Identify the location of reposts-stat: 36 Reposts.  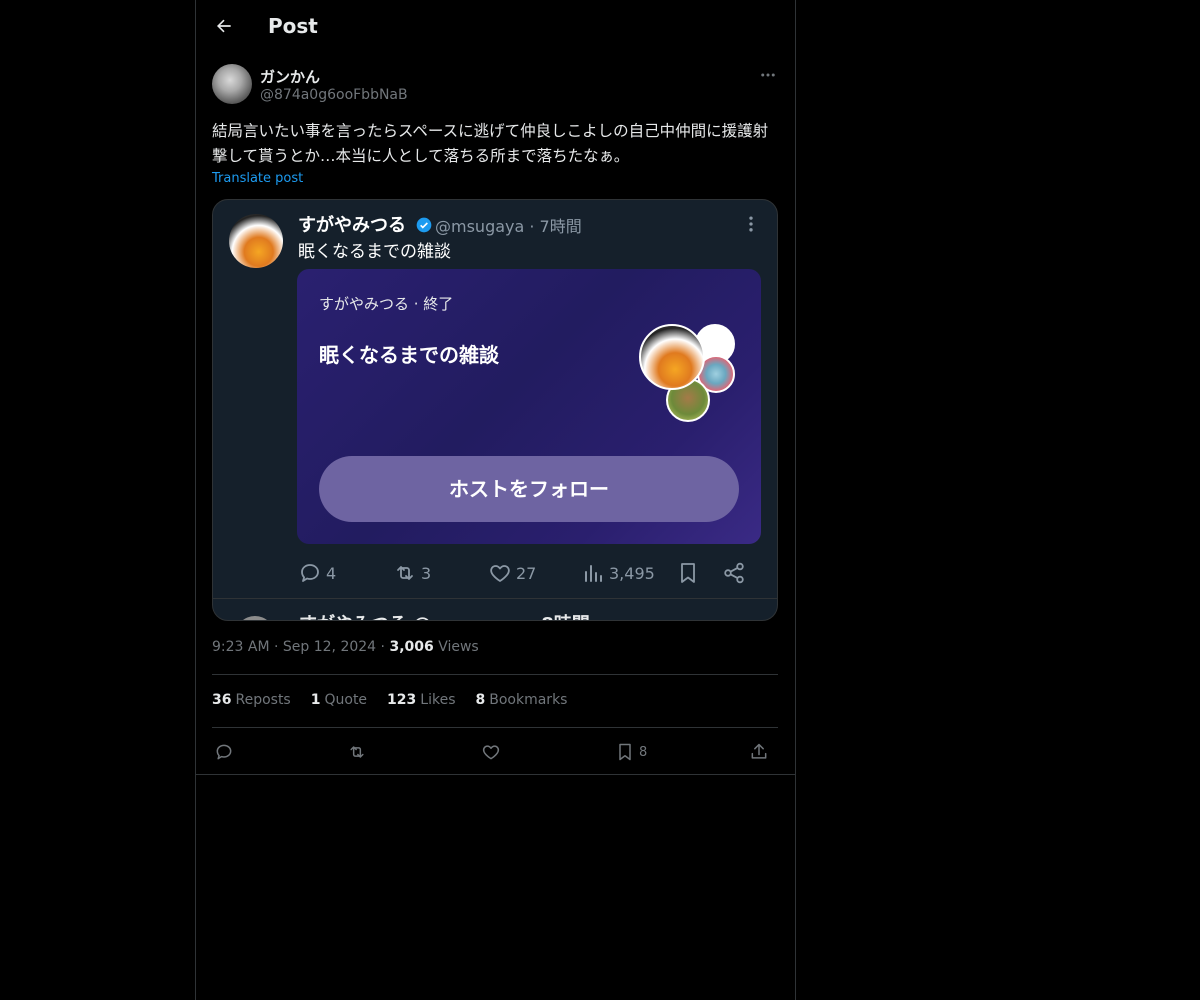
(251, 700).